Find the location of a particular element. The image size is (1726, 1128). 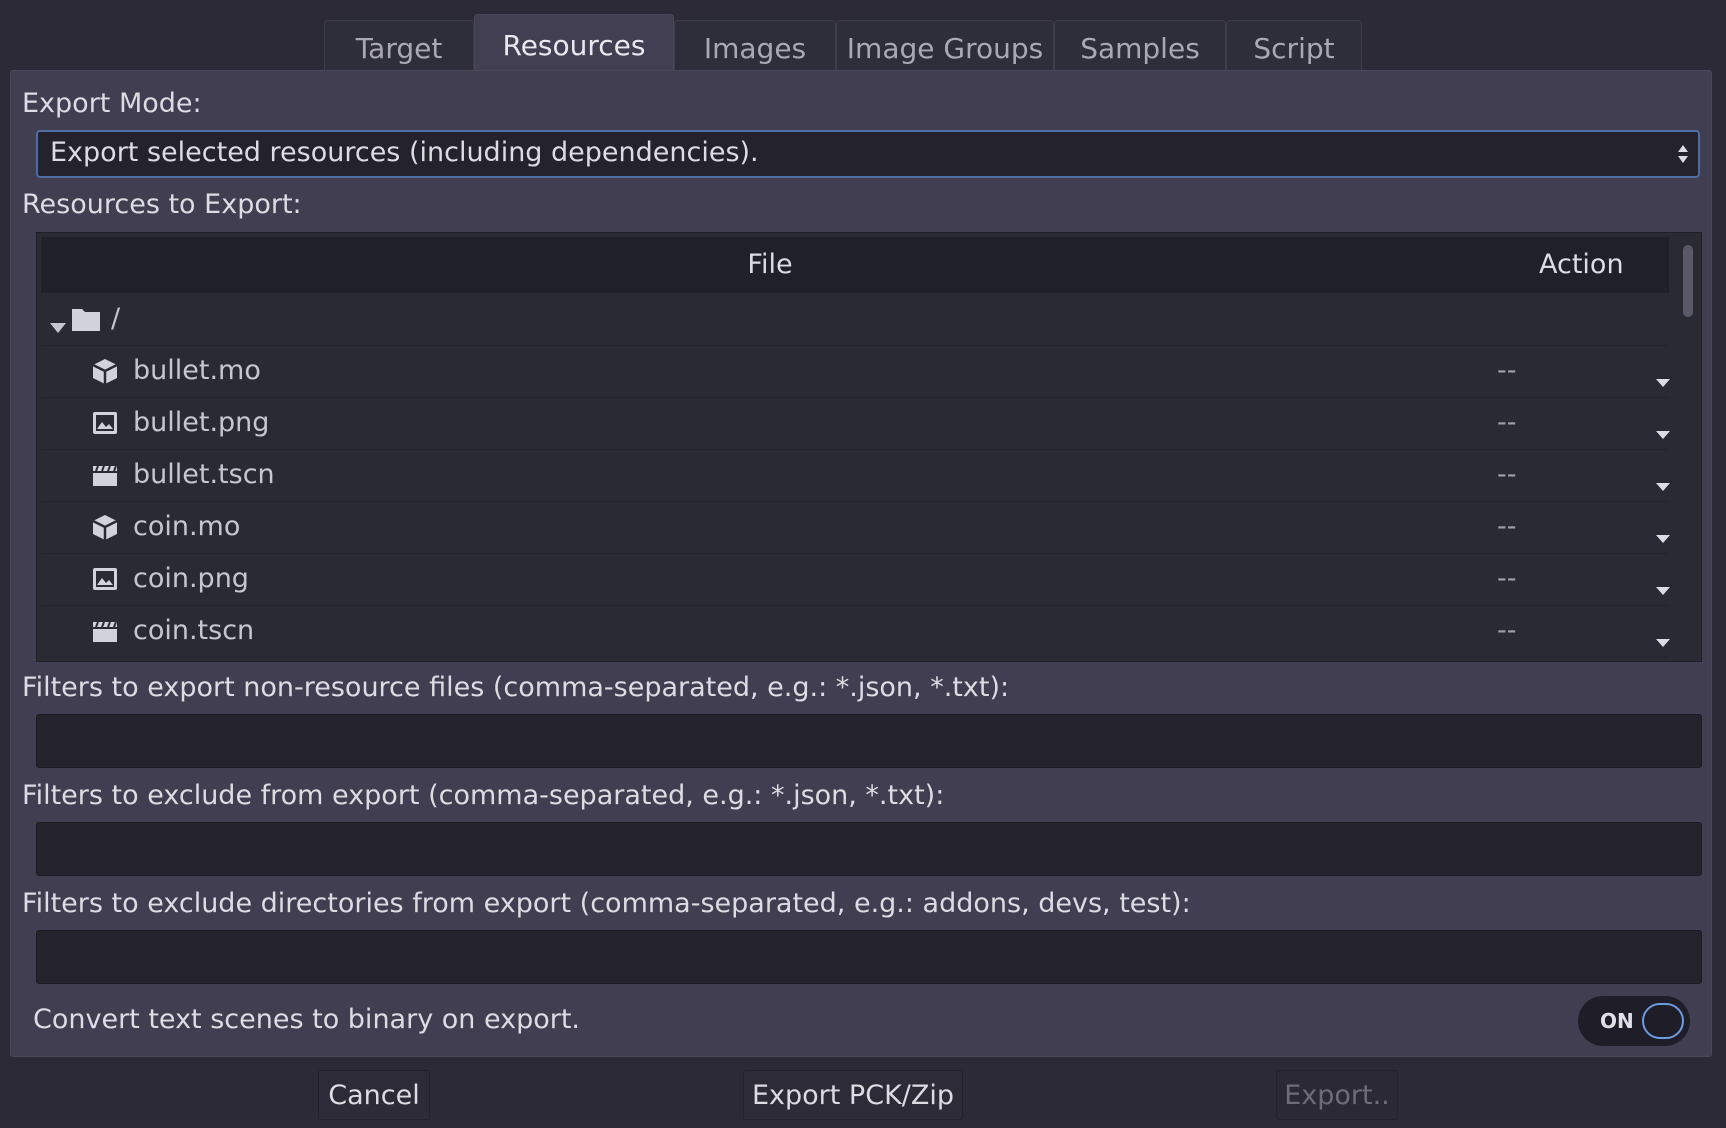

tab-samples: Samples is located at coordinates (1140, 48).